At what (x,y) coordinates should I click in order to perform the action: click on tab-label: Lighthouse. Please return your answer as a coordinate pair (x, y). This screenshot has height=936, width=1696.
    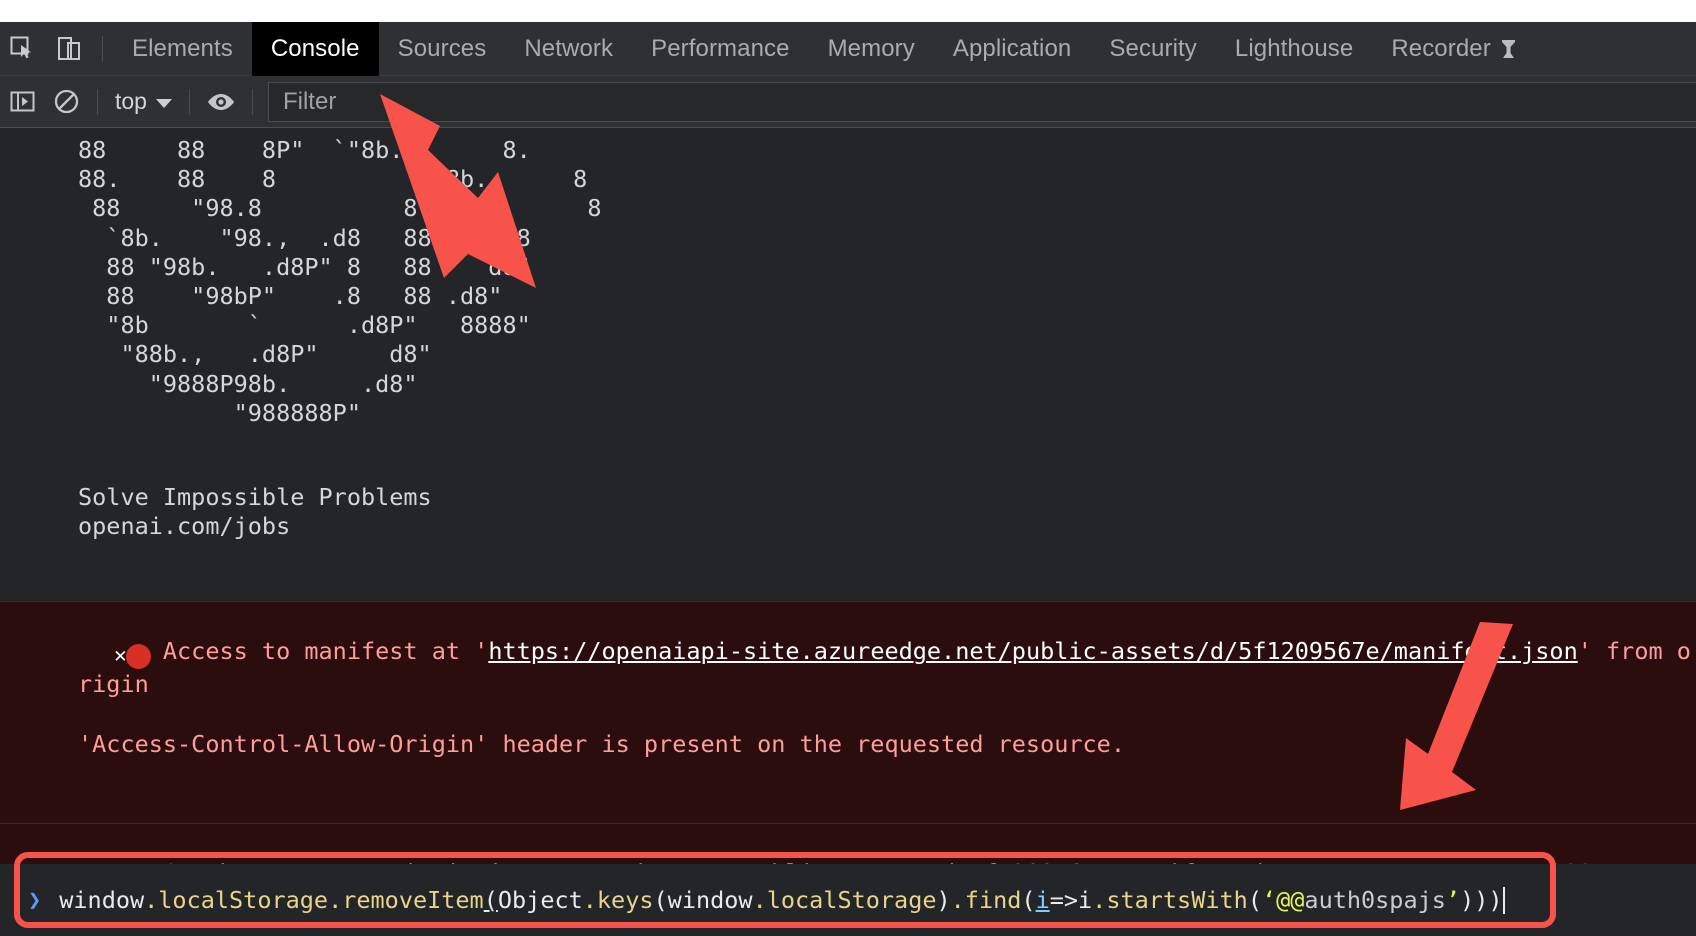
    Looking at the image, I should click on (1294, 48).